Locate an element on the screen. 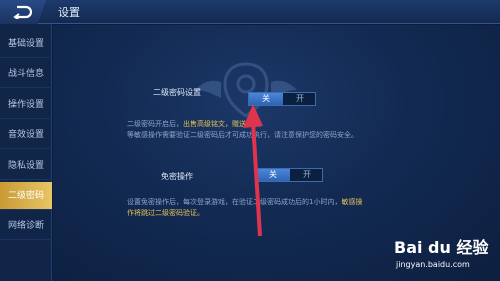 The width and height of the screenshot is (500, 281). baidu-jingyan-watermark: Bai du 经验 jingyan.baidu.com is located at coordinates (446, 256).